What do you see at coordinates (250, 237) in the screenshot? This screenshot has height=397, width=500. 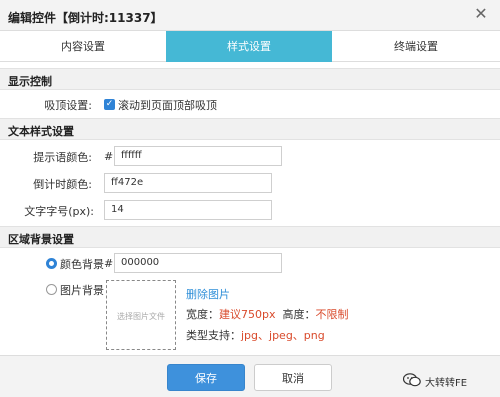 I see `section-background: 区域背景设置` at bounding box center [250, 237].